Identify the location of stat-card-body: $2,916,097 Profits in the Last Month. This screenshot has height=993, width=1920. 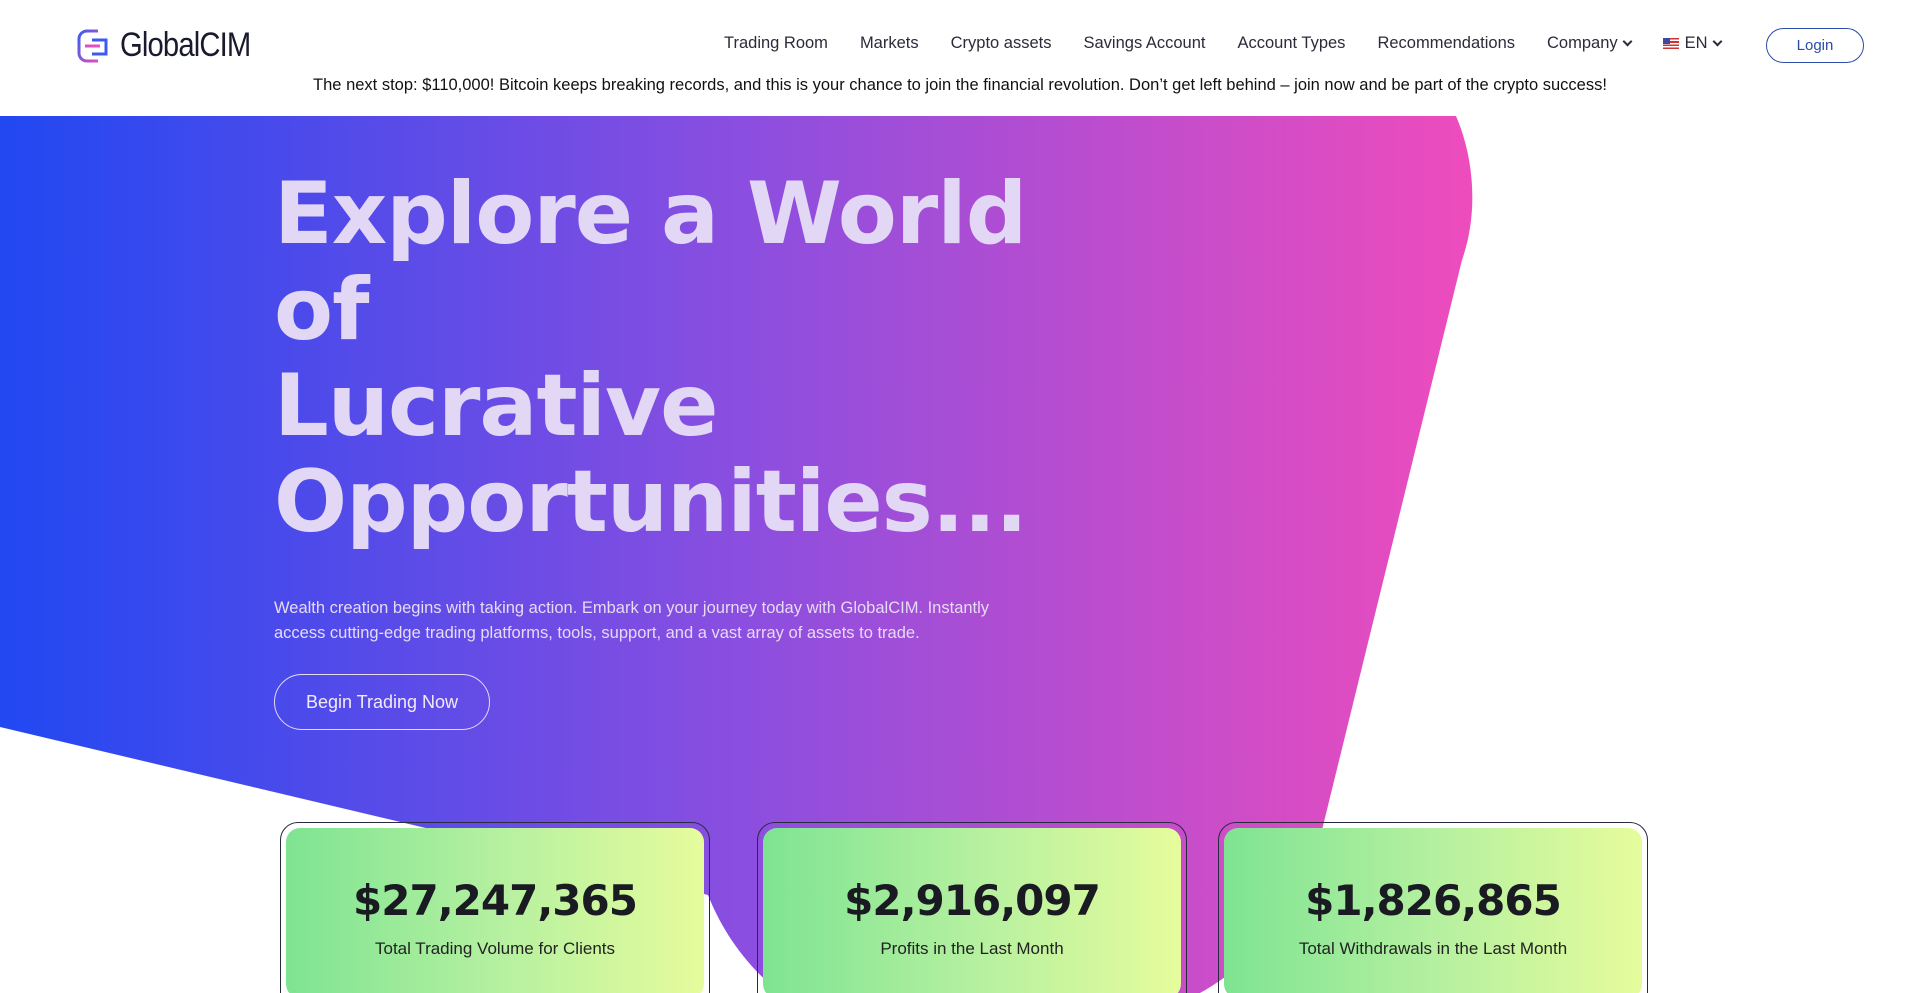
(972, 910).